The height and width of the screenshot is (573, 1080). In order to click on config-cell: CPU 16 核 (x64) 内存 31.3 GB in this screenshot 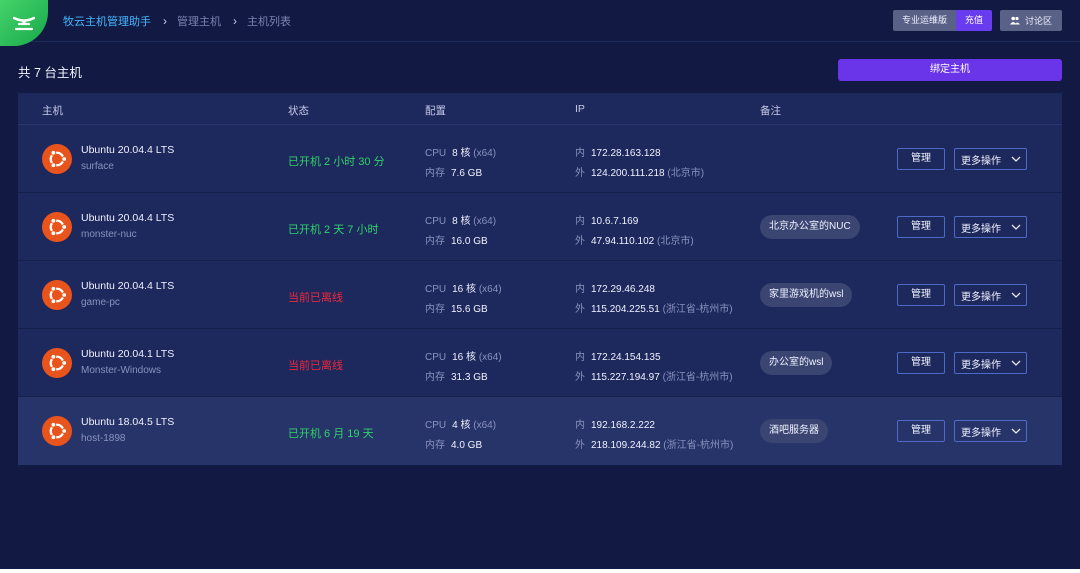, I will do `click(463, 365)`.